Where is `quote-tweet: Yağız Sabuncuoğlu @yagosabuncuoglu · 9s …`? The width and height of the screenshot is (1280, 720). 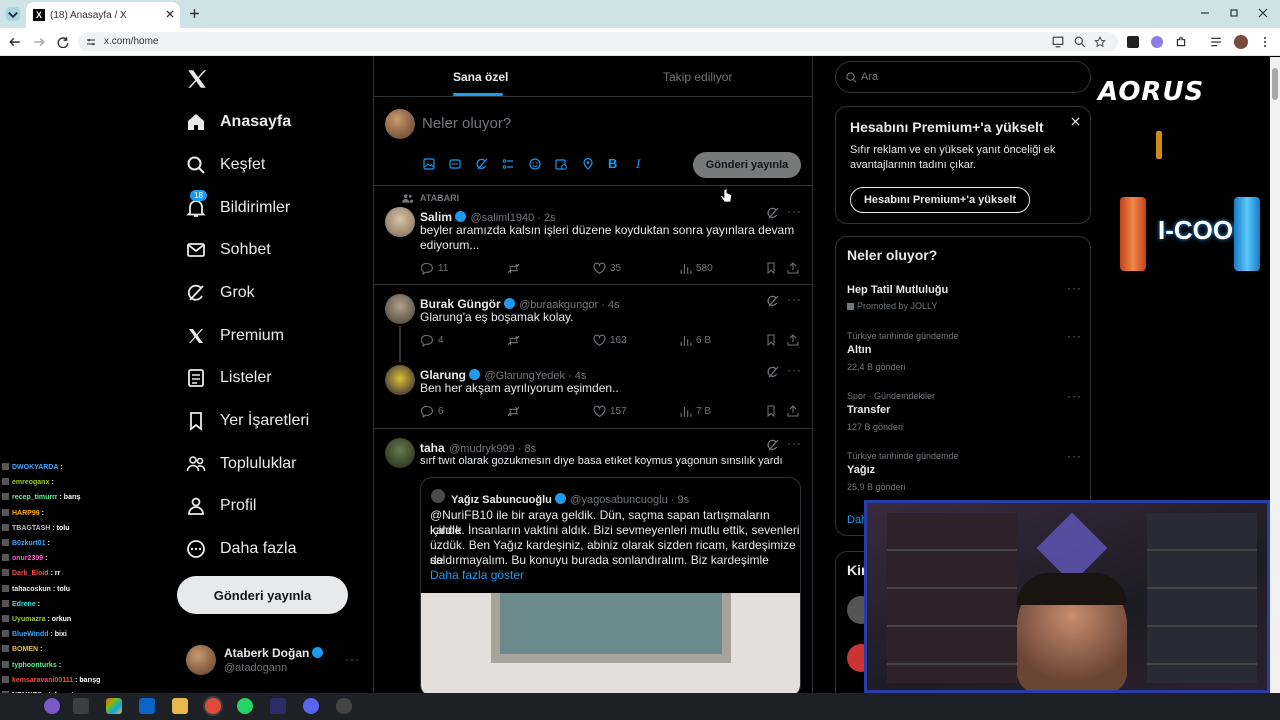 quote-tweet: Yağız Sabuncuoğlu @yagosabuncuoglu · 9s … is located at coordinates (610, 585).